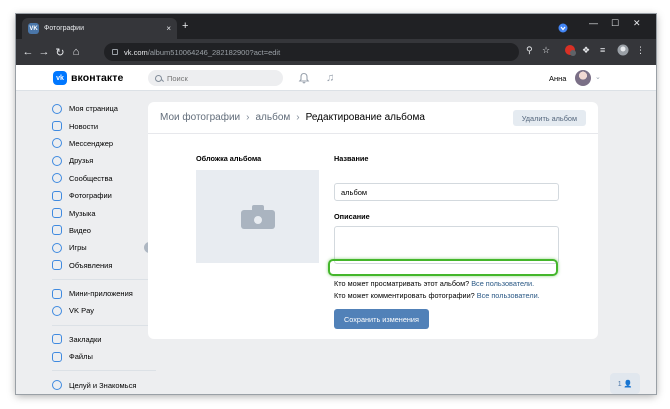 The width and height of the screenshot is (670, 409). What do you see at coordinates (311, 52) in the screenshot?
I see `address-bar: vk.com/album510064246_282182900?act=edit` at bounding box center [311, 52].